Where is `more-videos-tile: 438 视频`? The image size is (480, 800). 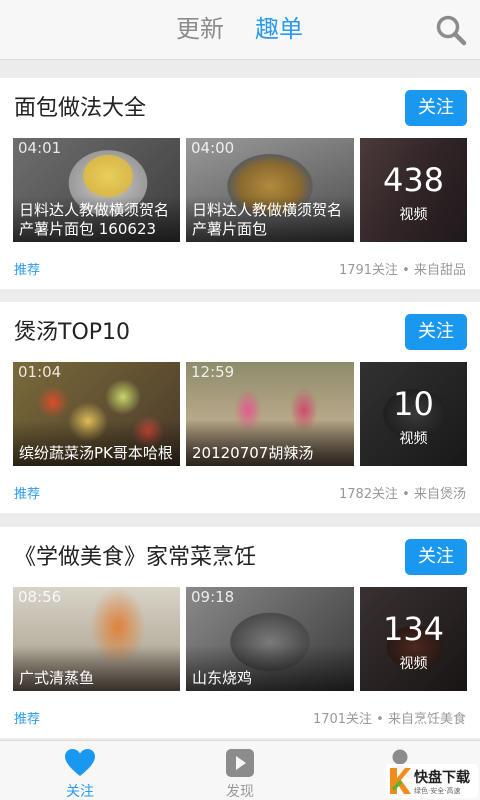 more-videos-tile: 438 视频 is located at coordinates (413, 190).